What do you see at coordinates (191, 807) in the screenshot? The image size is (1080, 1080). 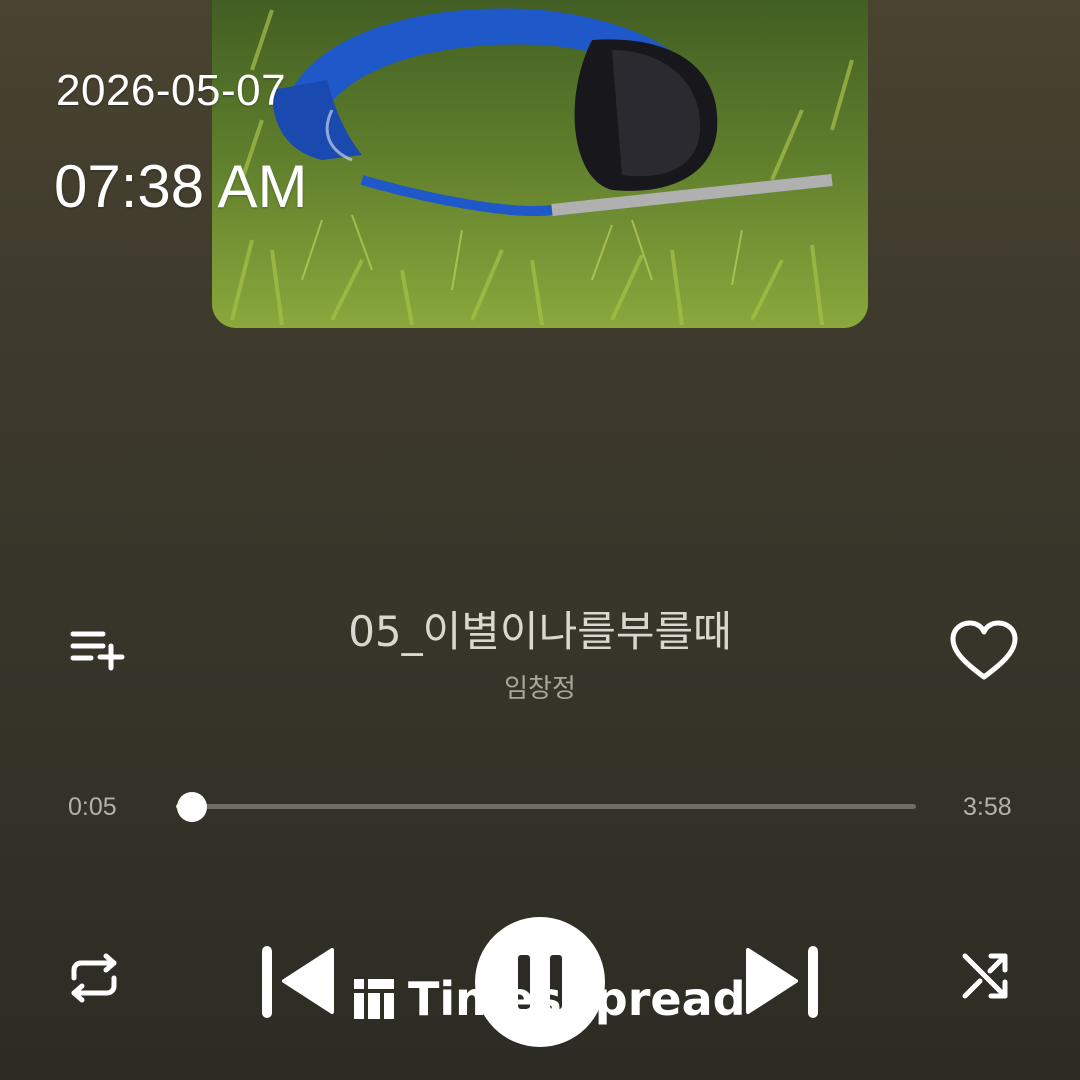 I see `progress-thumb` at bounding box center [191, 807].